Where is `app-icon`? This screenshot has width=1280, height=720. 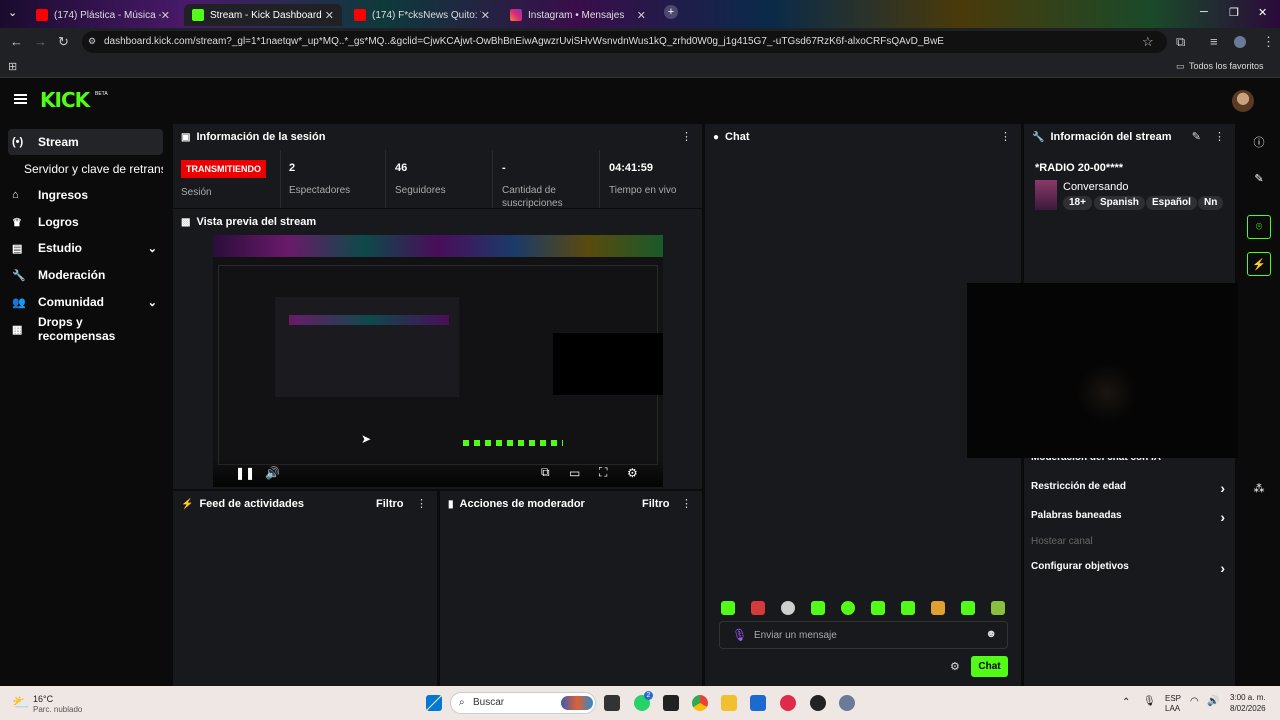
app-icon is located at coordinates (671, 703).